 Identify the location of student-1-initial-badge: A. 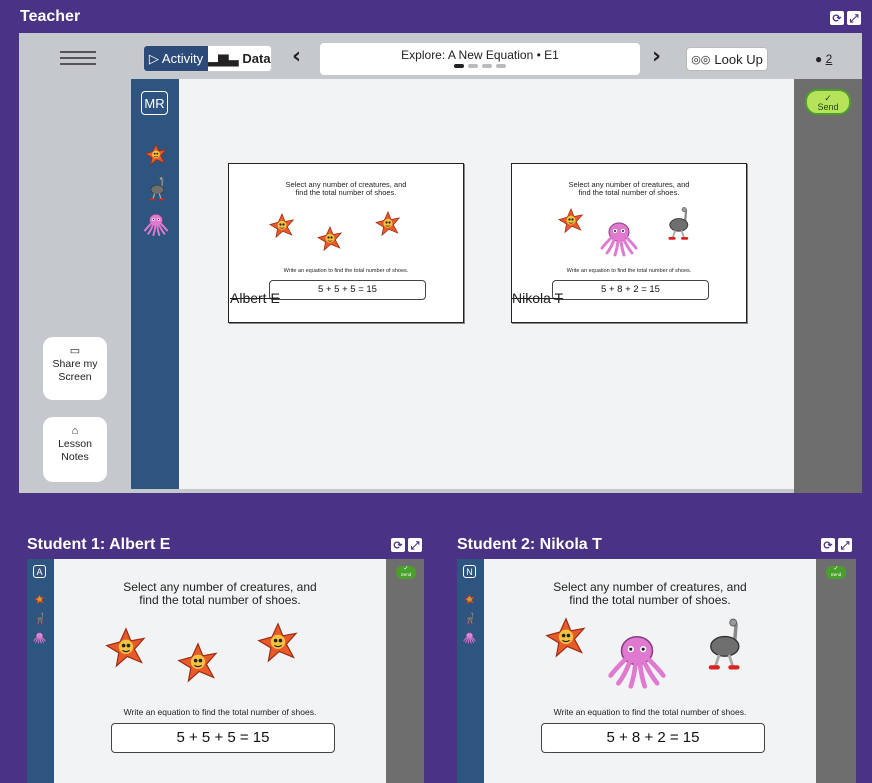
(39, 571).